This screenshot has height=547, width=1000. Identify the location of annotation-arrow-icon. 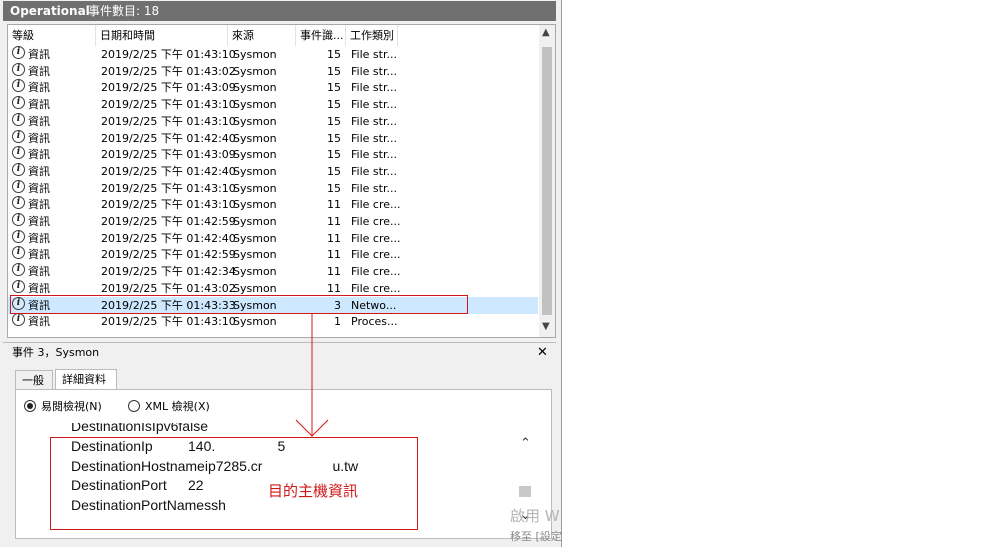
(312, 375).